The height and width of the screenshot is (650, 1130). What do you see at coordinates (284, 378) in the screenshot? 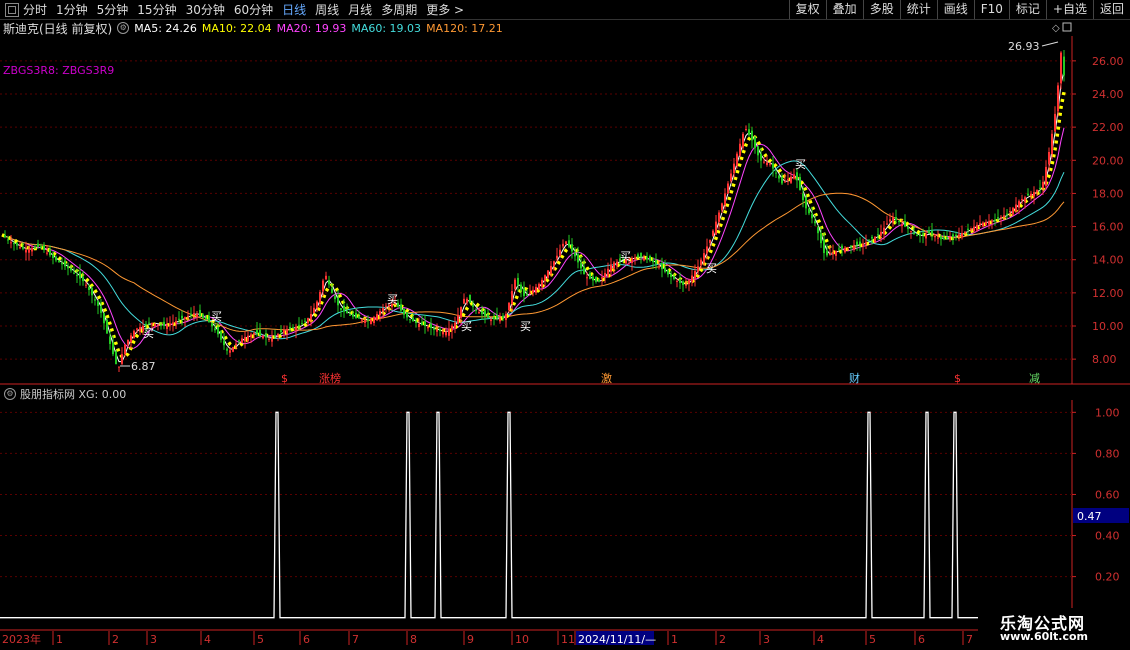
I see `event-marker: $` at bounding box center [284, 378].